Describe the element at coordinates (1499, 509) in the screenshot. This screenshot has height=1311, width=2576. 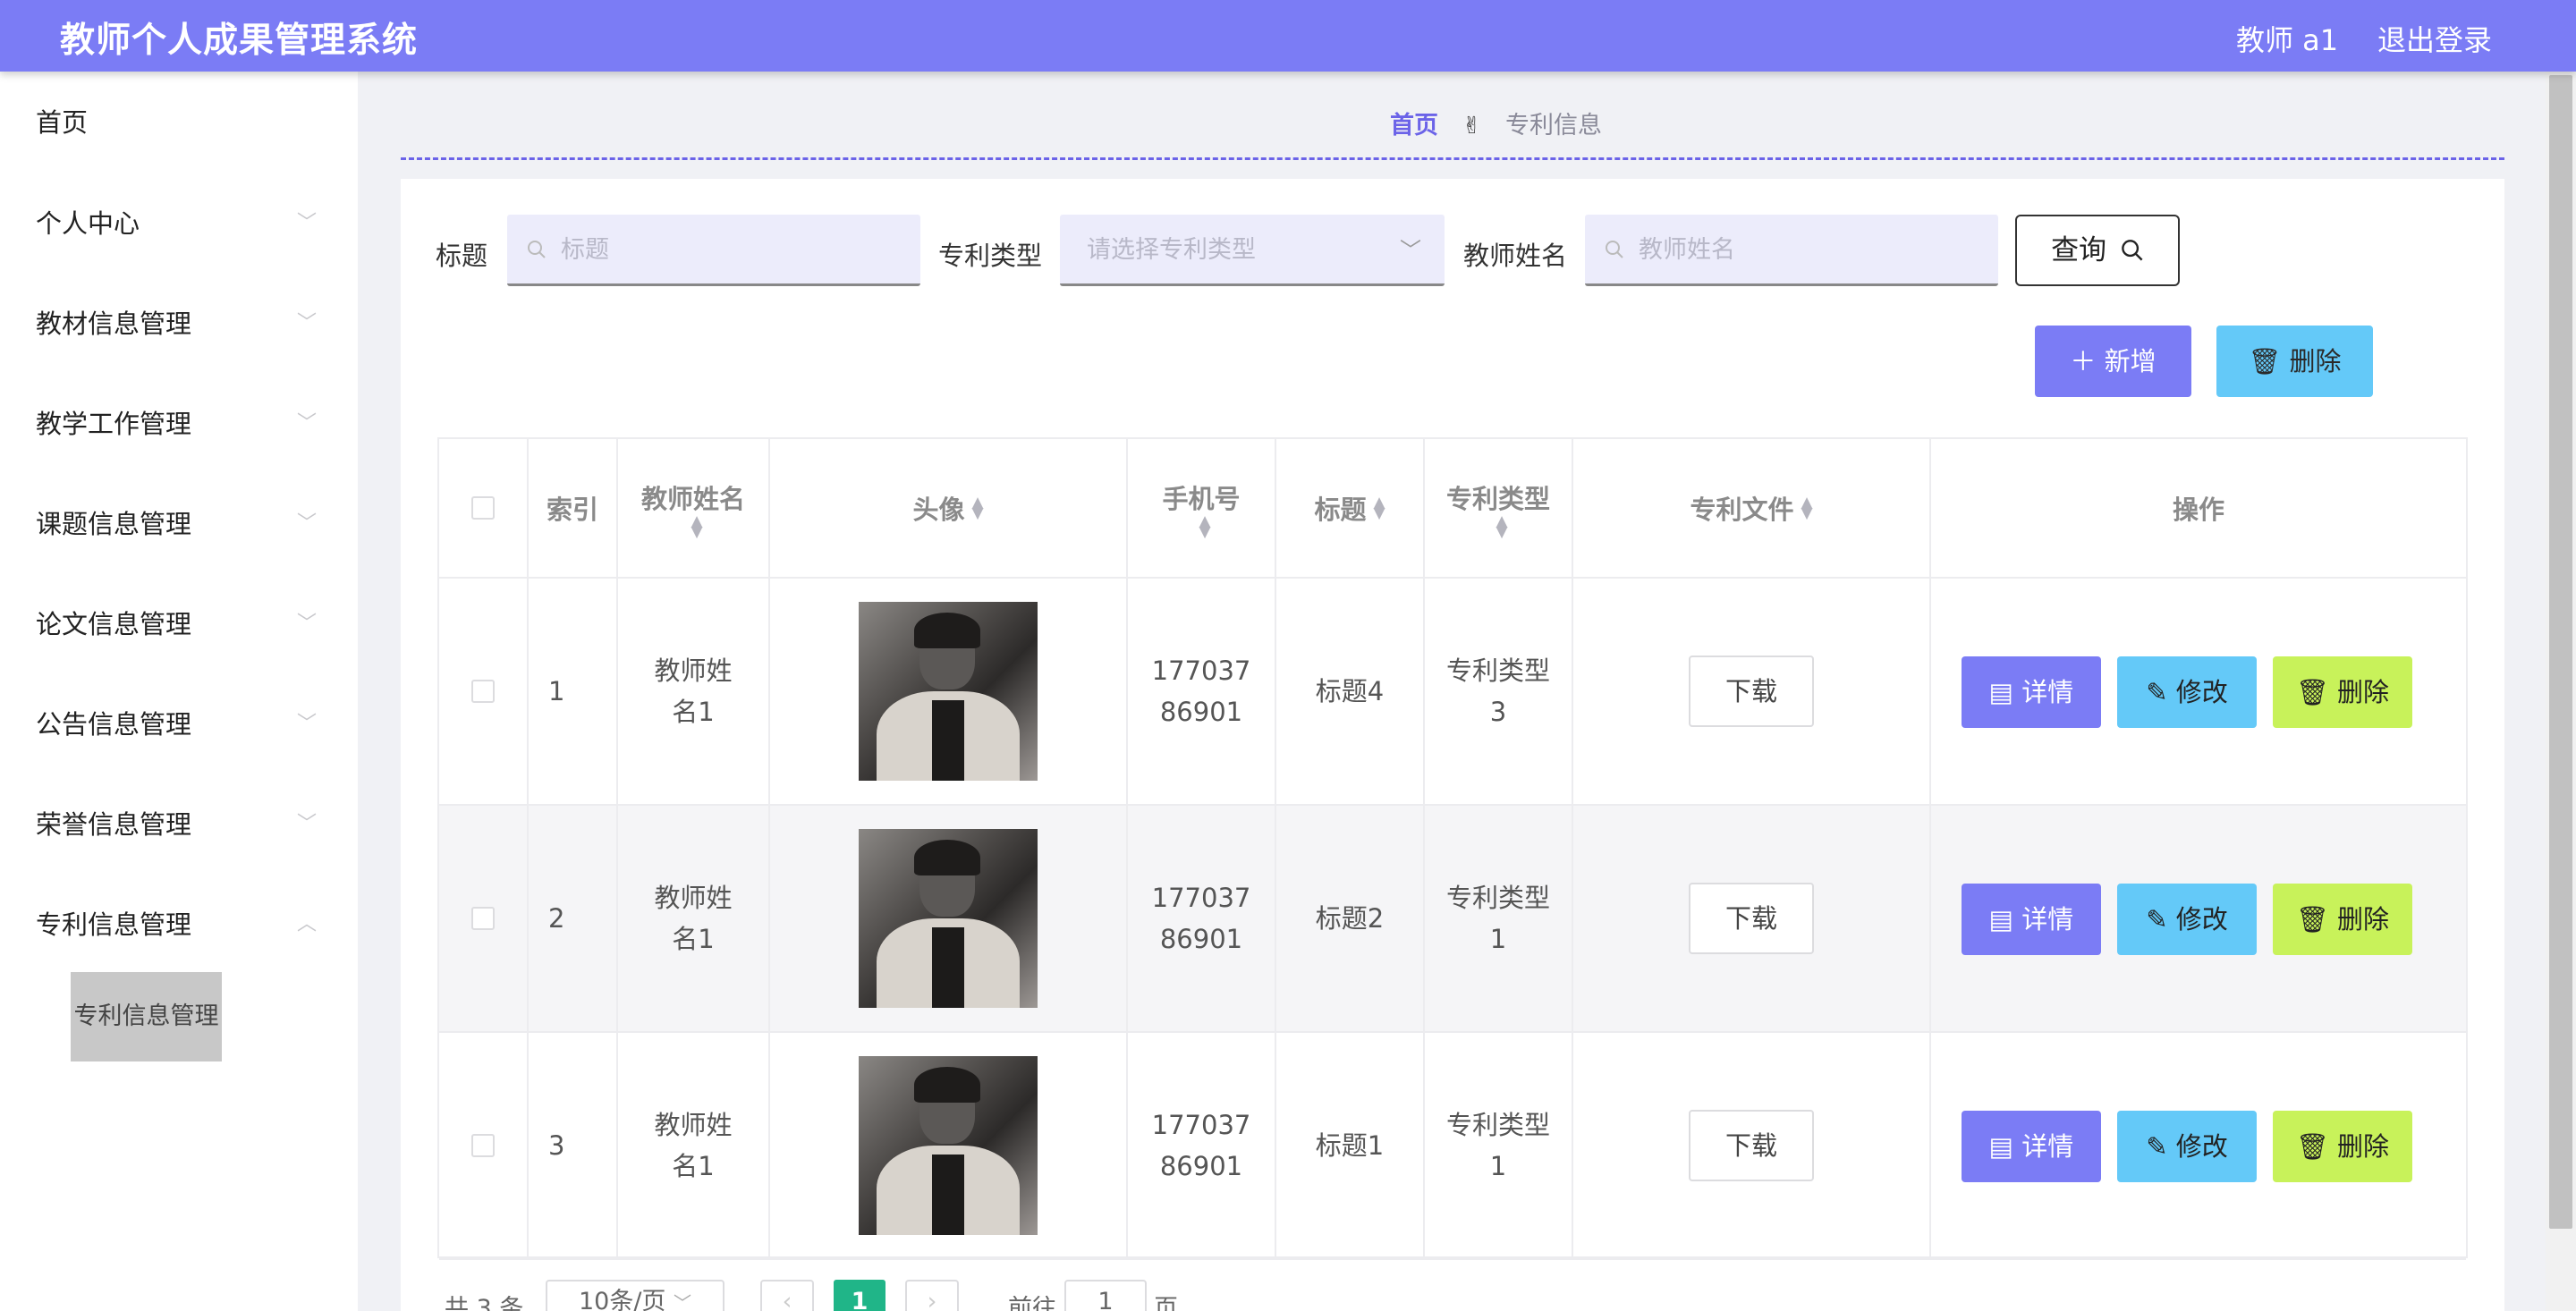
I see `header-patent-type: 专利类型 ▲ ▼` at that location.